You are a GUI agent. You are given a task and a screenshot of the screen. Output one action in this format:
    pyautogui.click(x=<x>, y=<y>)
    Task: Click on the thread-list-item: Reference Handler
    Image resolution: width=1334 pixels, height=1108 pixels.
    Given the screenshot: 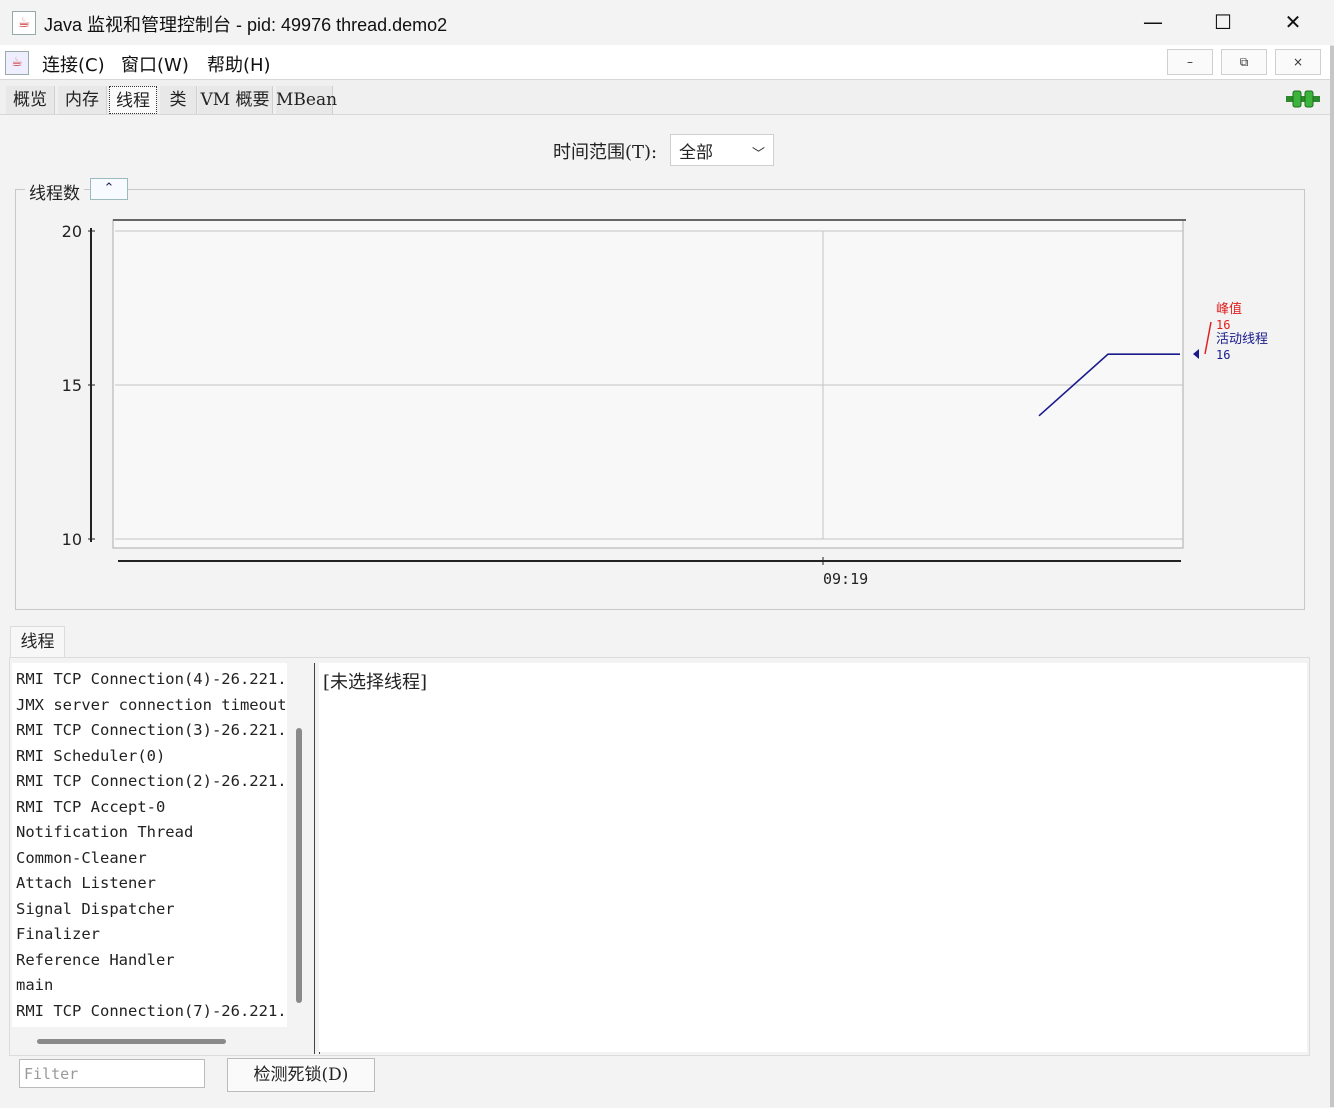 What is the action you would take?
    pyautogui.click(x=95, y=960)
    